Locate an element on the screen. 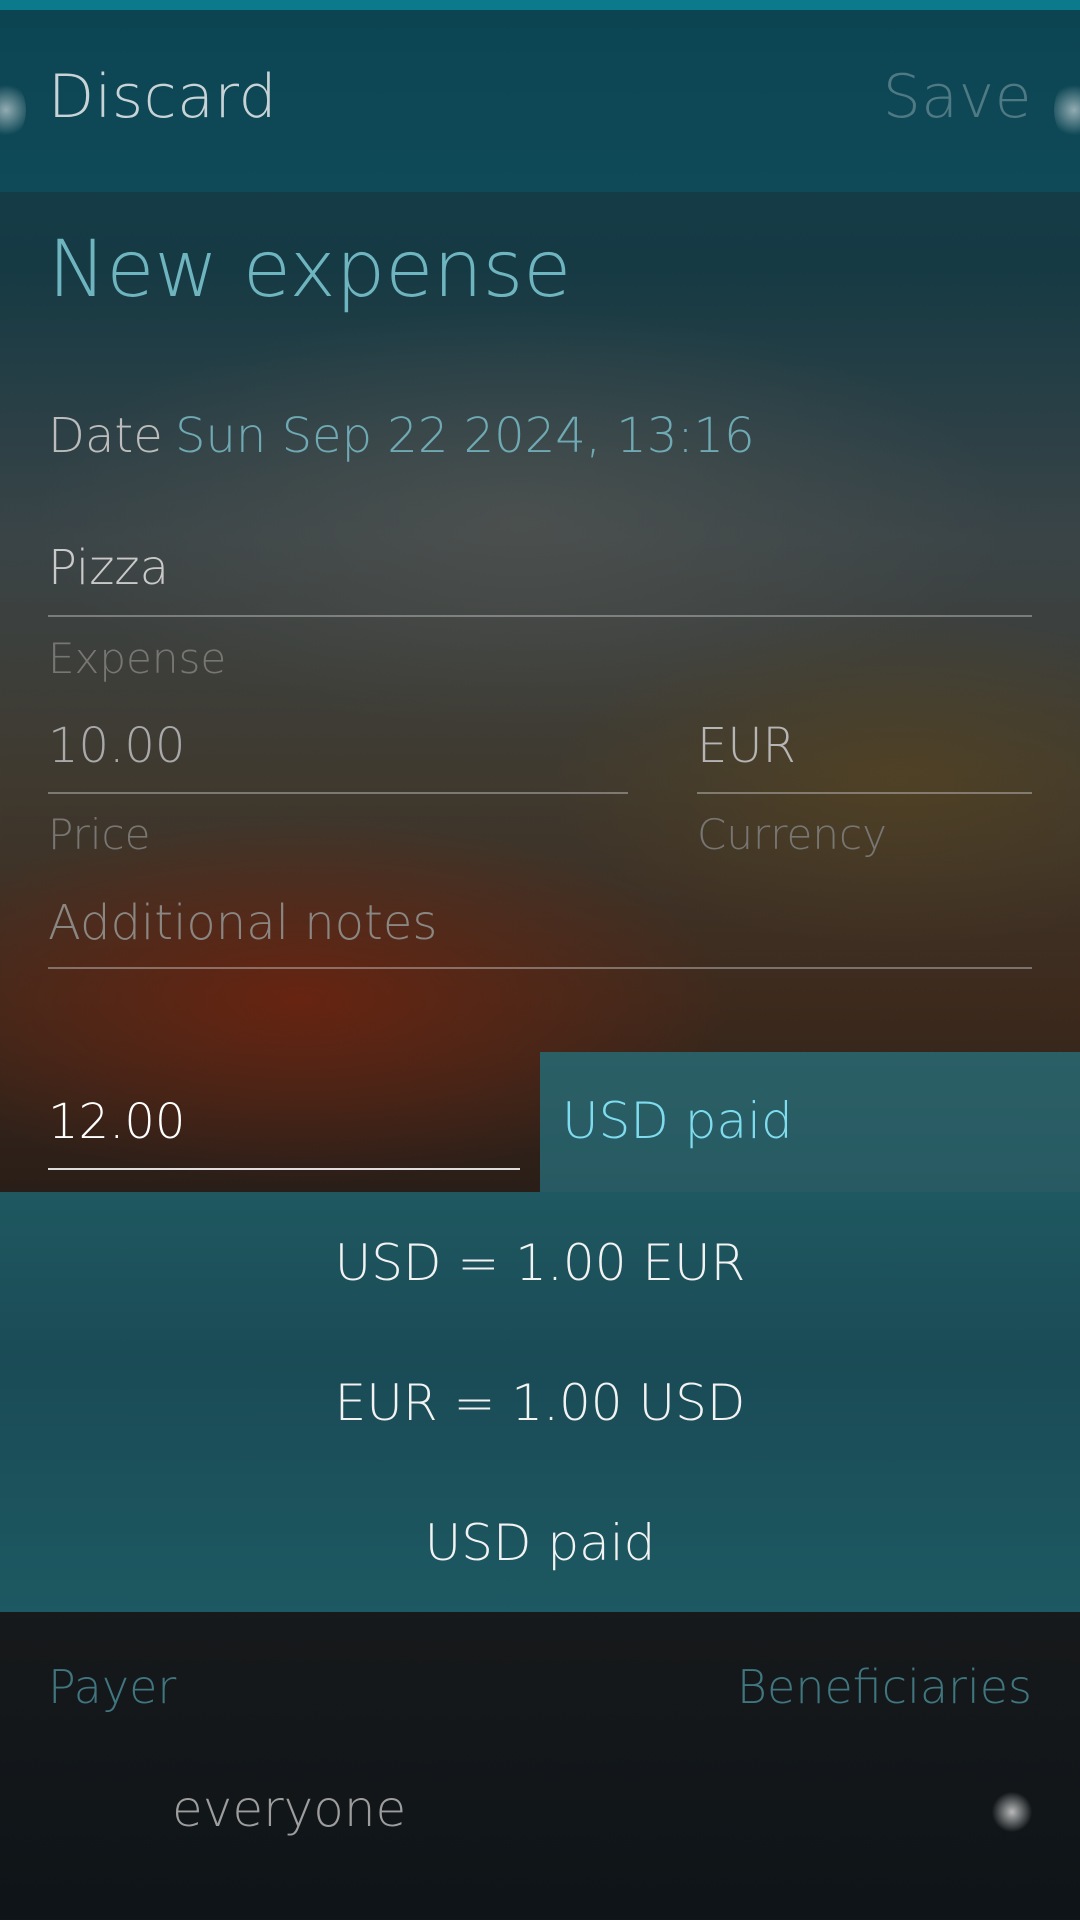 This screenshot has width=1080, height=1920. payer-label: Payer is located at coordinates (112, 1687).